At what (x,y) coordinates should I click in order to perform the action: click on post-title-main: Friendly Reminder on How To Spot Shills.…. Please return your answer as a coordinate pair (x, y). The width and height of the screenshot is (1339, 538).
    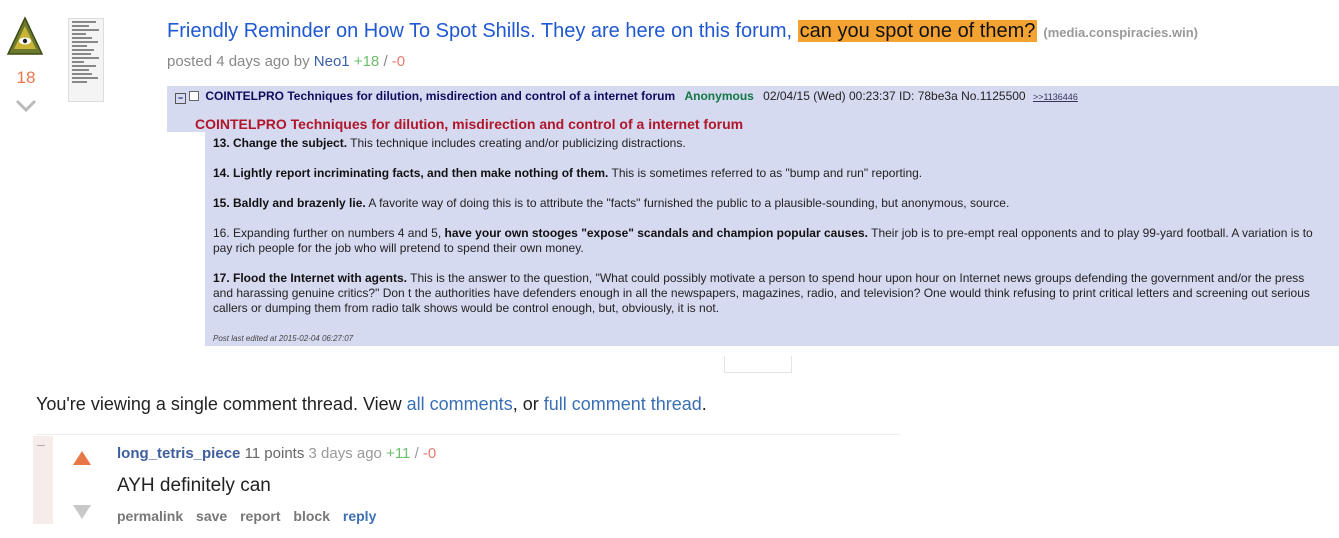
    Looking at the image, I should click on (482, 31).